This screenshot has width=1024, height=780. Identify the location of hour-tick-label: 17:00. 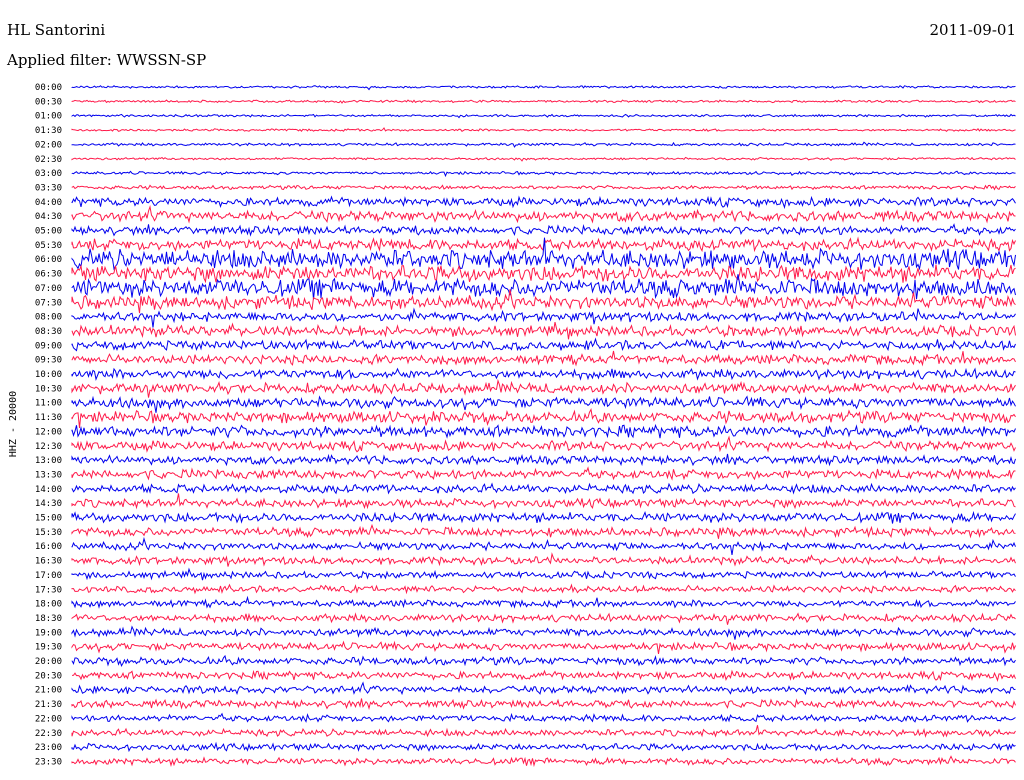
(48, 576).